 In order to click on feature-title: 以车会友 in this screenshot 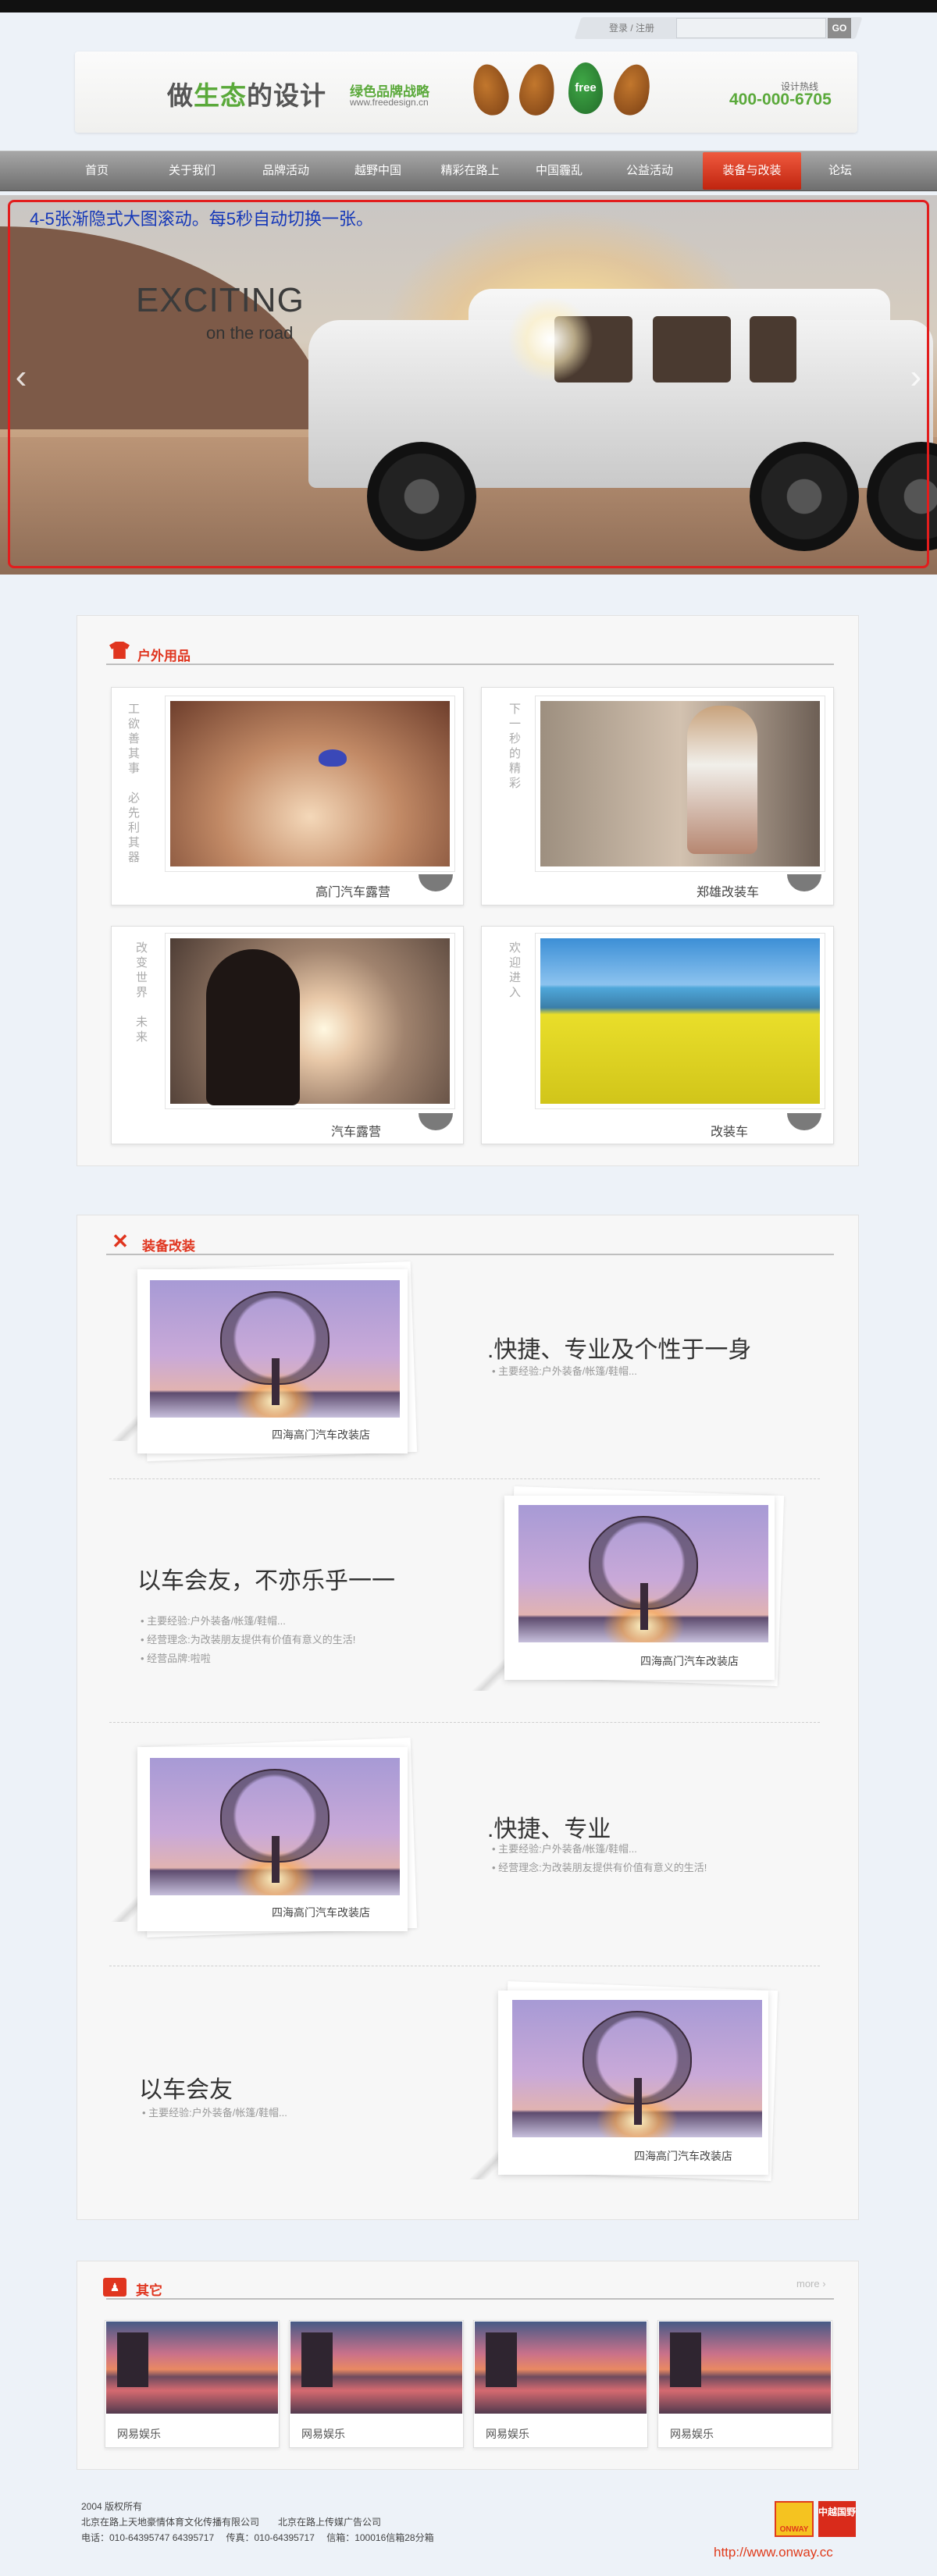, I will do `click(186, 2090)`.